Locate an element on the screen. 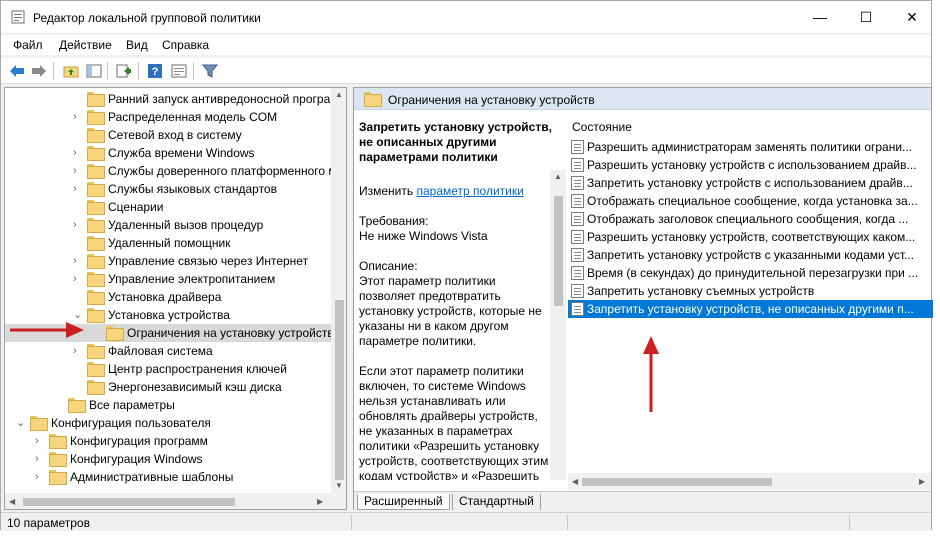 The image size is (940, 537). filter-icon is located at coordinates (210, 71).